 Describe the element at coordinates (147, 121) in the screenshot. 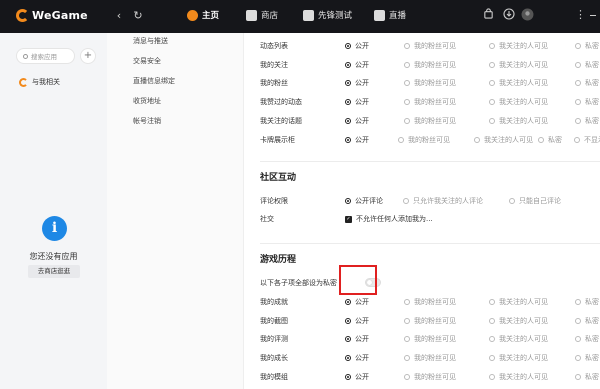

I see `menu-item-account-cancel: 帐号注销` at that location.